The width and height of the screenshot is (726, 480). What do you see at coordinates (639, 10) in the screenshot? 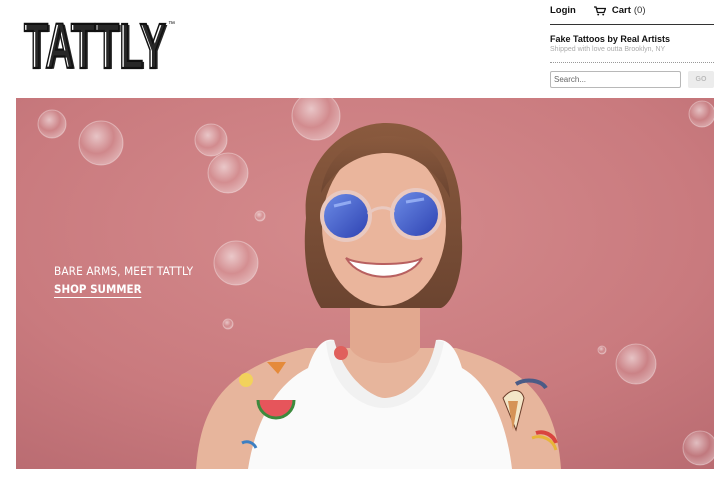
I see `cart-count: (0)` at bounding box center [639, 10].